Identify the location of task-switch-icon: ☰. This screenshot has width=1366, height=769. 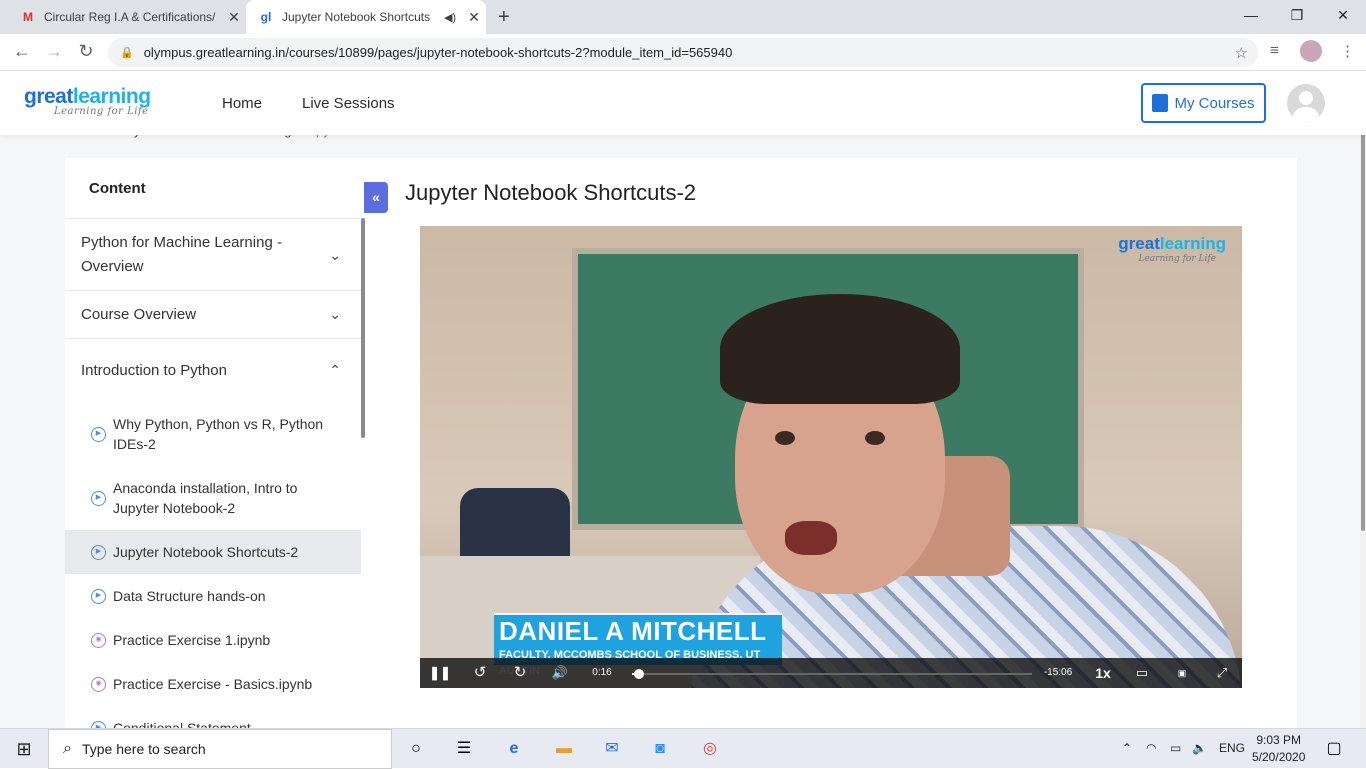
(464, 749).